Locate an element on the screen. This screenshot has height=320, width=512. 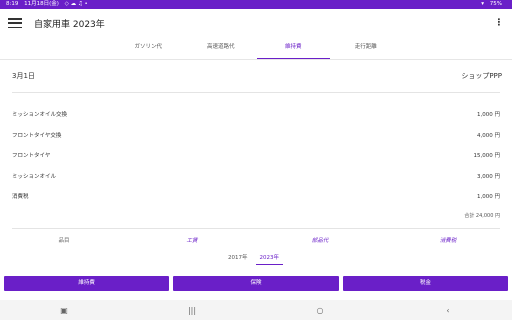
item-amount: 4,000 円 is located at coordinates (488, 135).